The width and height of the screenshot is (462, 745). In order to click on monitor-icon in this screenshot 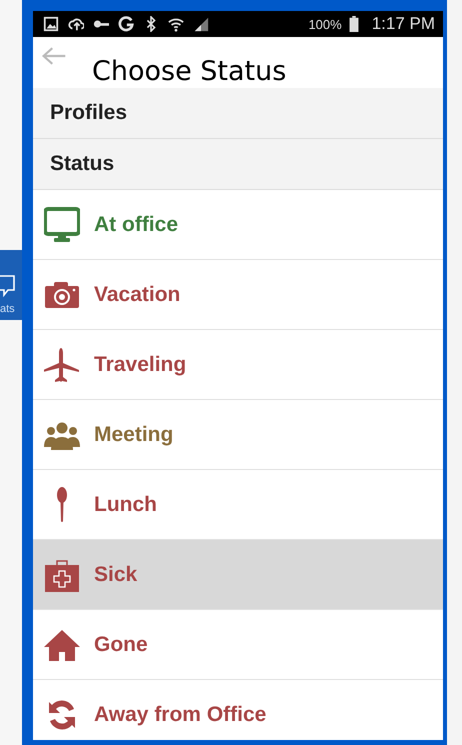, I will do `click(62, 224)`.